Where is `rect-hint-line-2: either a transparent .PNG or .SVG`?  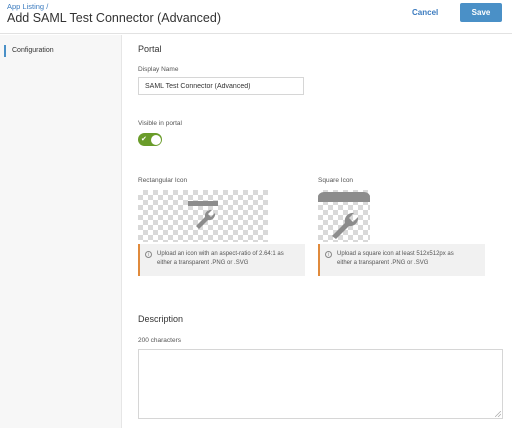
rect-hint-line-2: either a transparent .PNG or .SVG is located at coordinates (203, 263).